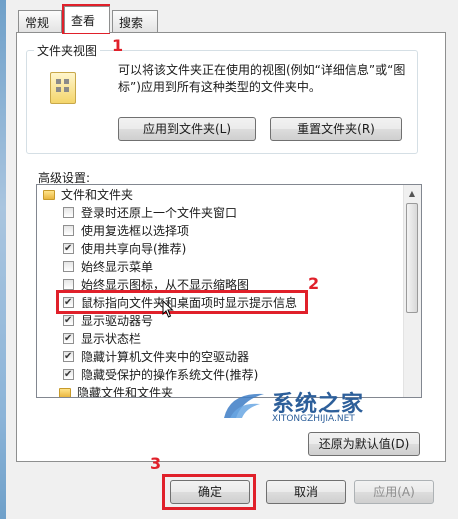 The image size is (458, 519). Describe the element at coordinates (412, 258) in the screenshot. I see `scroll-thumb` at that location.